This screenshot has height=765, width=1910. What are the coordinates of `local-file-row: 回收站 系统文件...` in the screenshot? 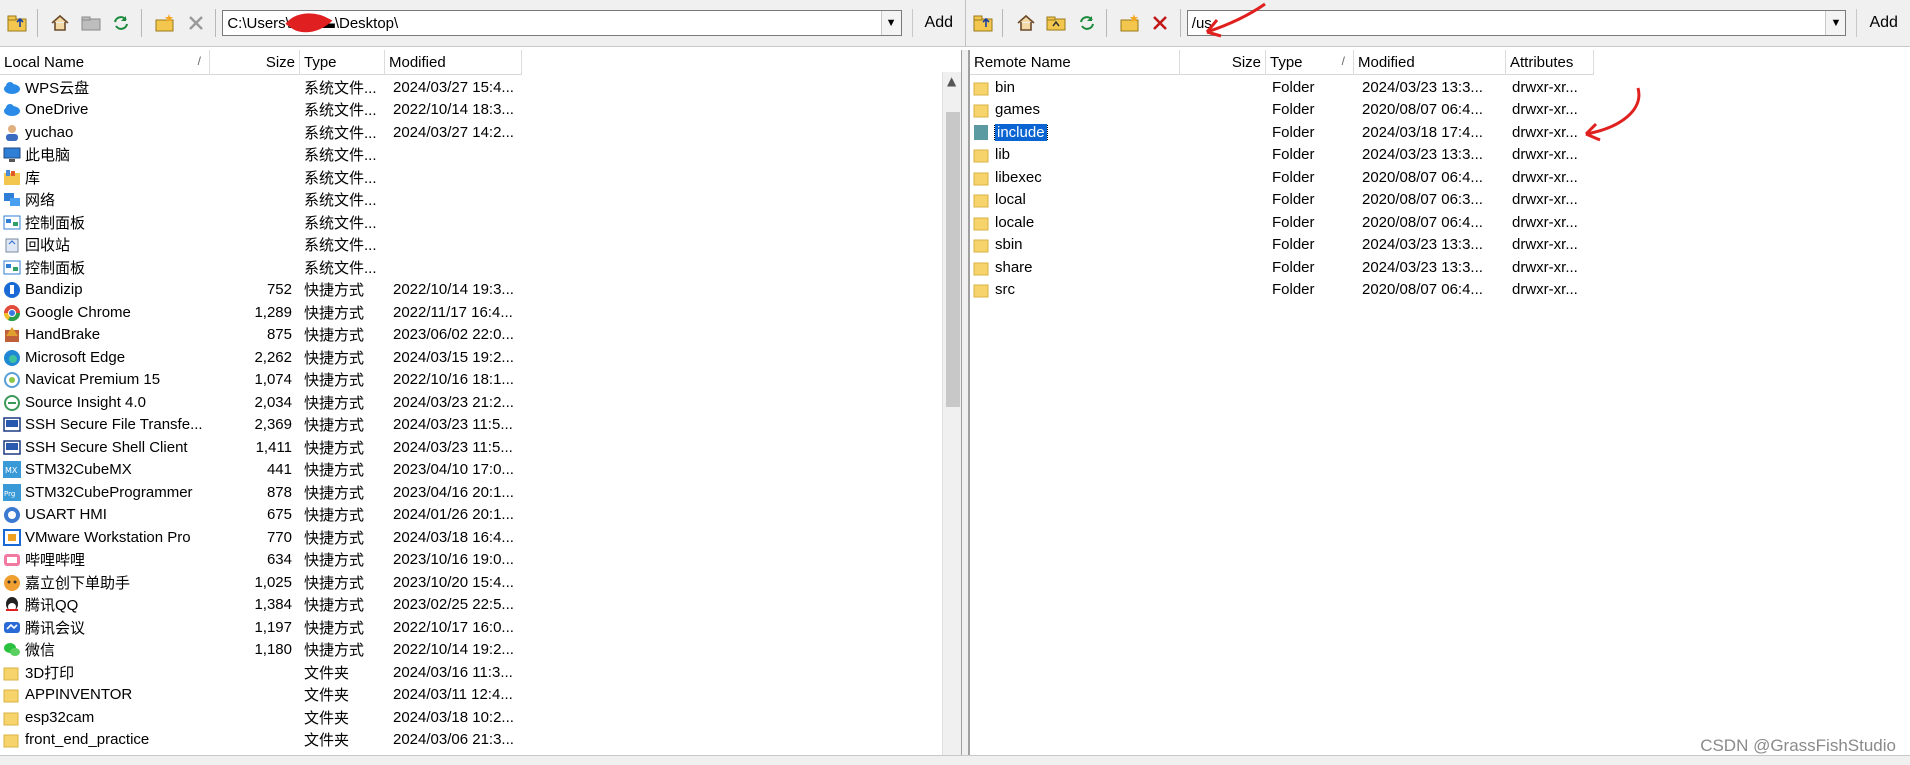 It's located at (261, 245).